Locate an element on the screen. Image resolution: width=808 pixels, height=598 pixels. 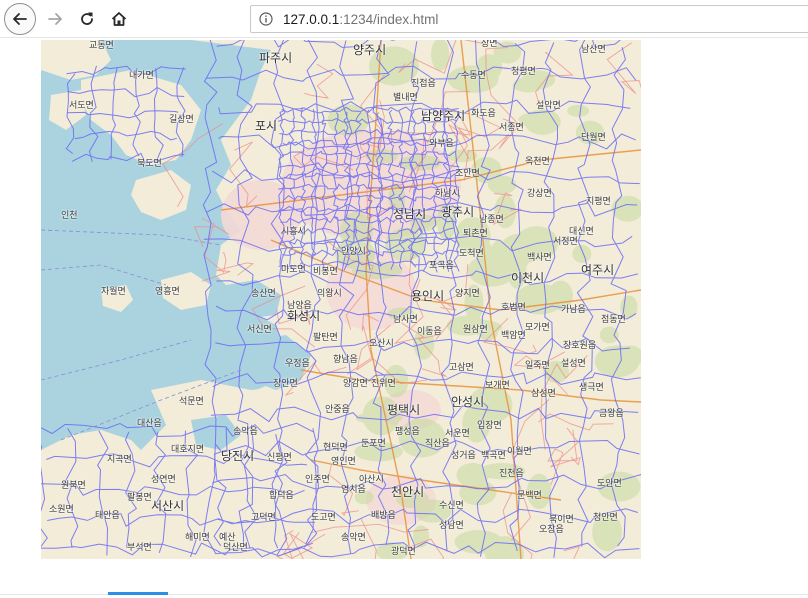
place-label-pyeongtaek: 평택시 is located at coordinates (404, 410).